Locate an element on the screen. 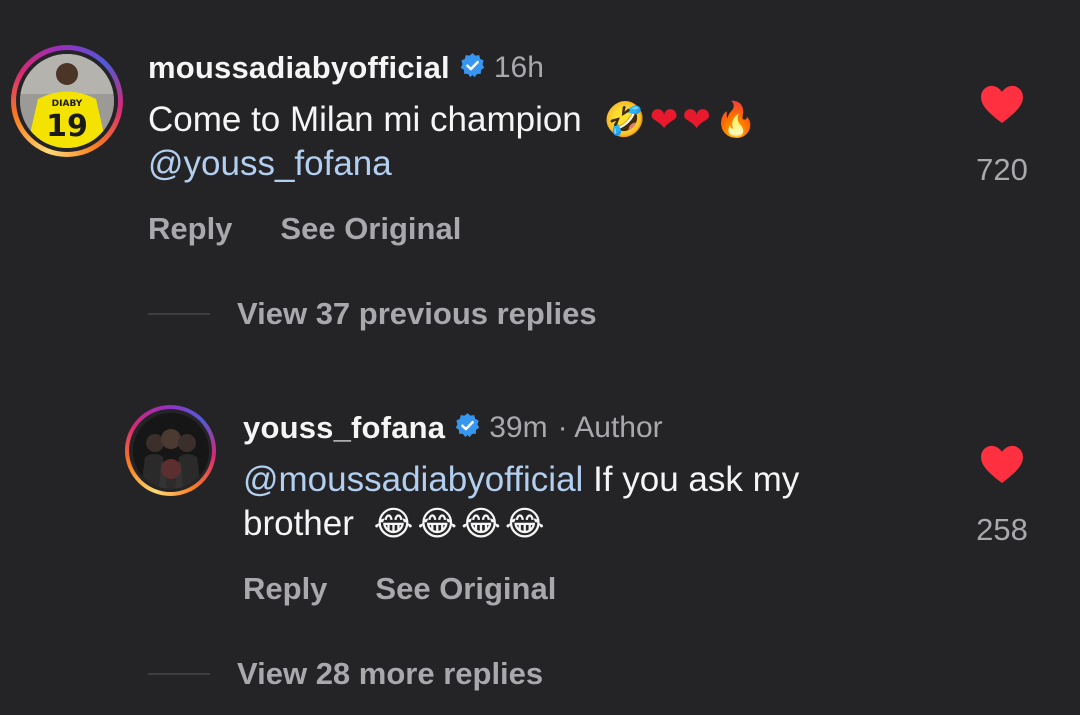  rolling-on-floor-laughing-icon: 🤣 is located at coordinates (624, 120).